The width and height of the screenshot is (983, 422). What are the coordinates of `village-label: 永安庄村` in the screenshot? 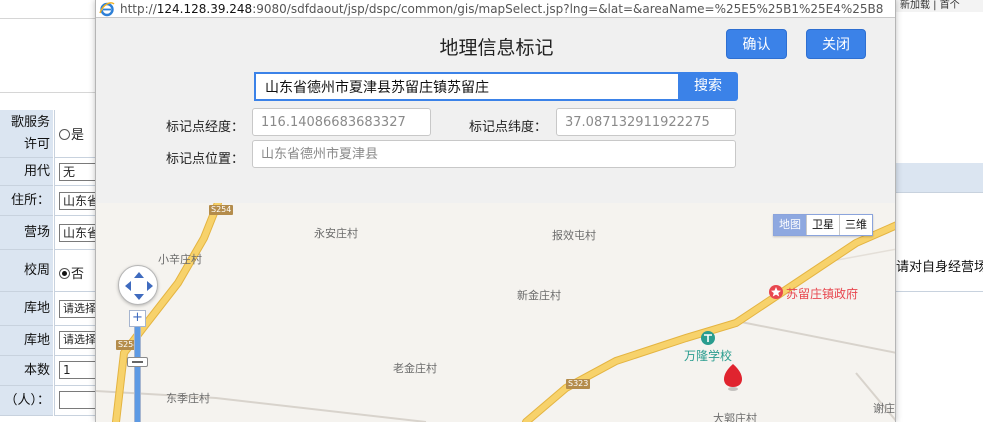 It's located at (336, 233).